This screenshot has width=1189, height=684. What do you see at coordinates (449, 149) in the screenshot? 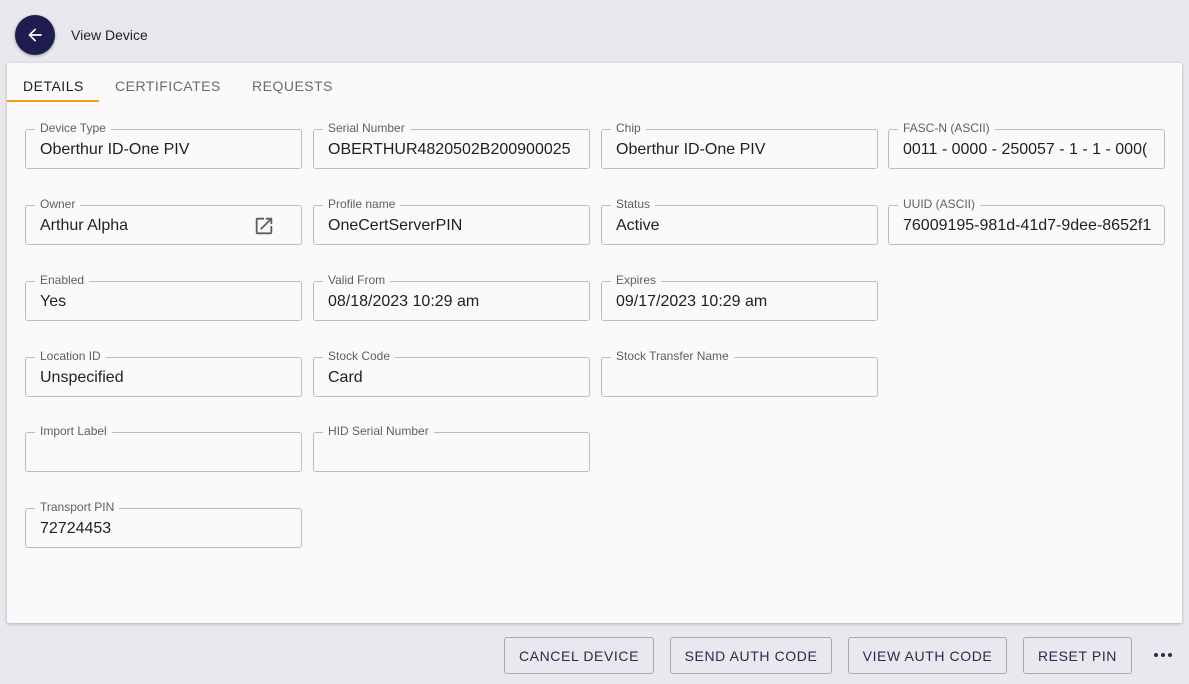
I see `serial-number-value: OBERTHUR4820502B200900025` at bounding box center [449, 149].